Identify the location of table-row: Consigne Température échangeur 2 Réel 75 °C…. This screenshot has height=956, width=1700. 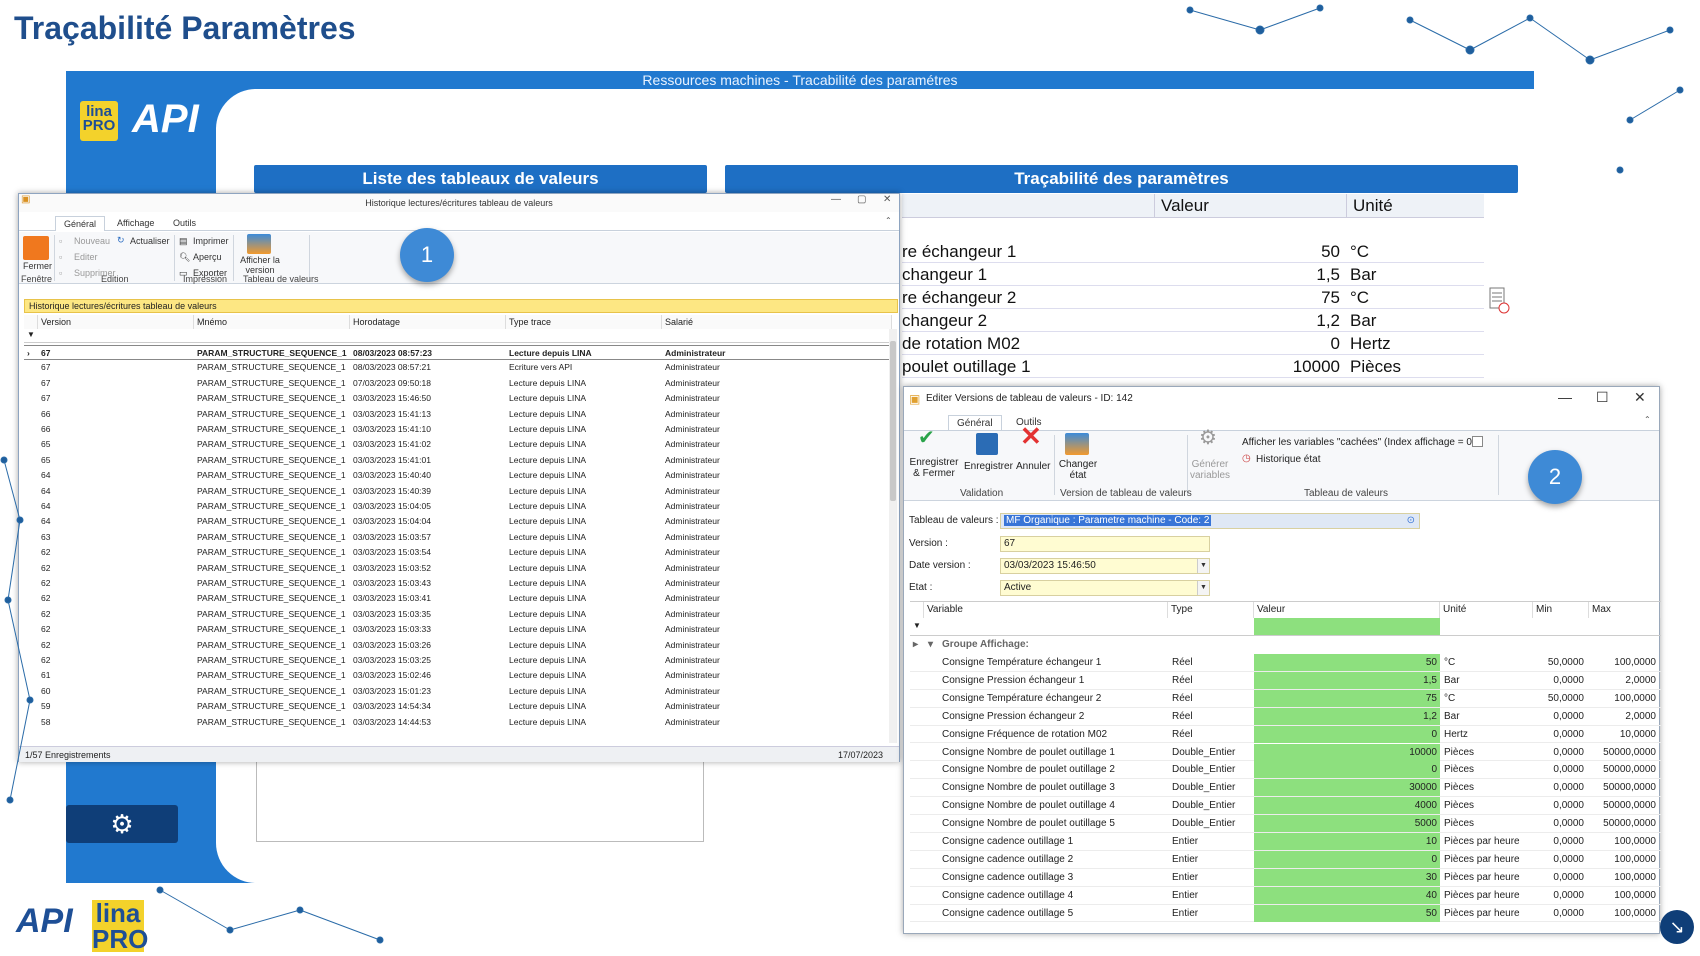
(1285, 698).